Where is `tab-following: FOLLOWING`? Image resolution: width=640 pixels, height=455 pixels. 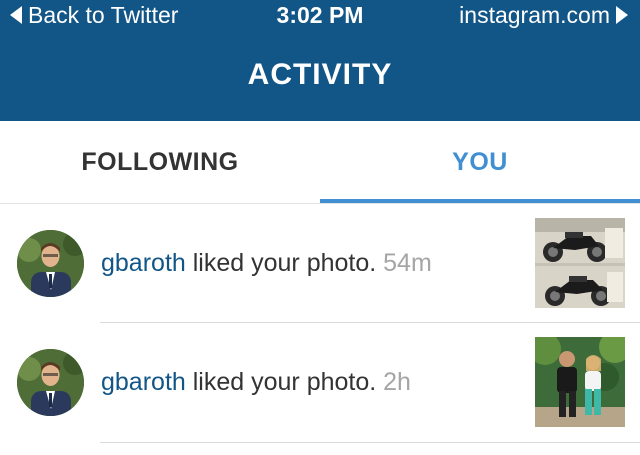
tab-following: FOLLOWING is located at coordinates (160, 162).